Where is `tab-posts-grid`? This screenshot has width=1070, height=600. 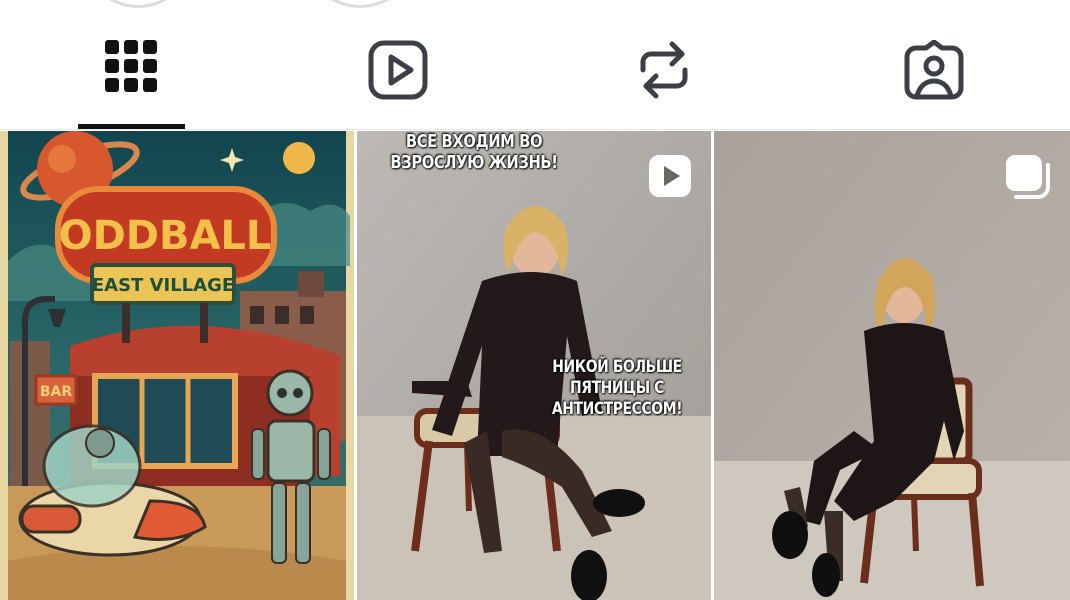 tab-posts-grid is located at coordinates (131, 80).